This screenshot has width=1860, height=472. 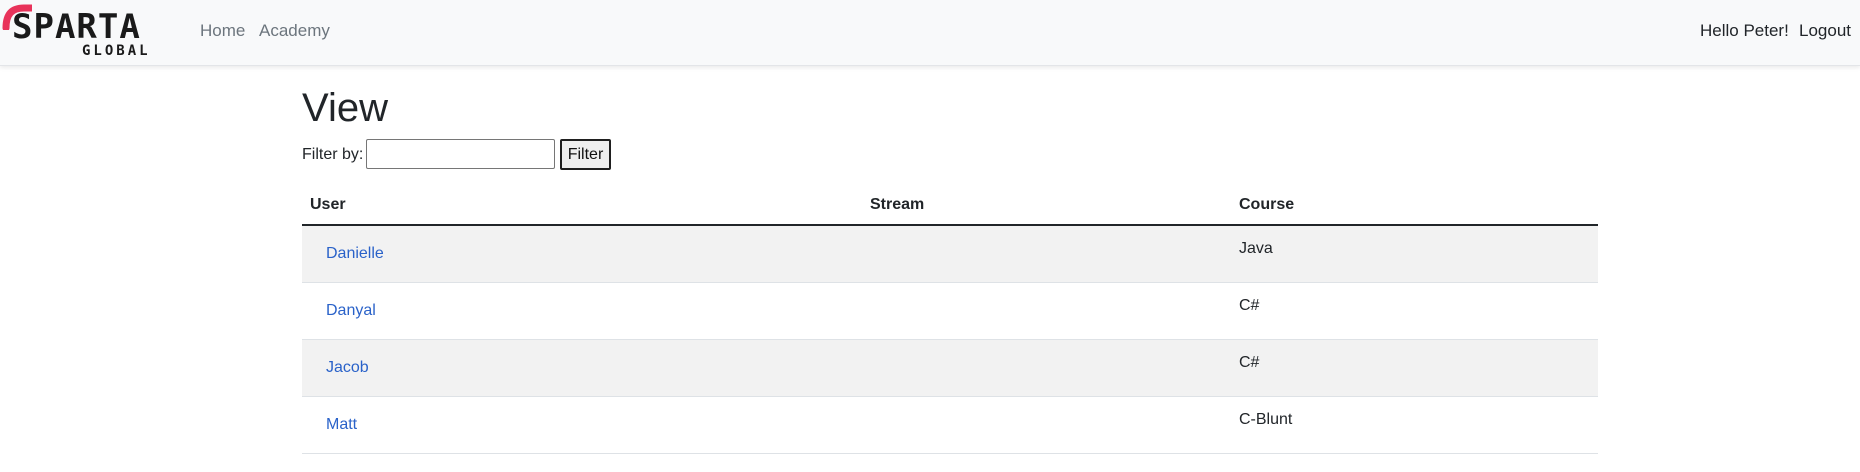 What do you see at coordinates (460, 154) in the screenshot?
I see `filter-input` at bounding box center [460, 154].